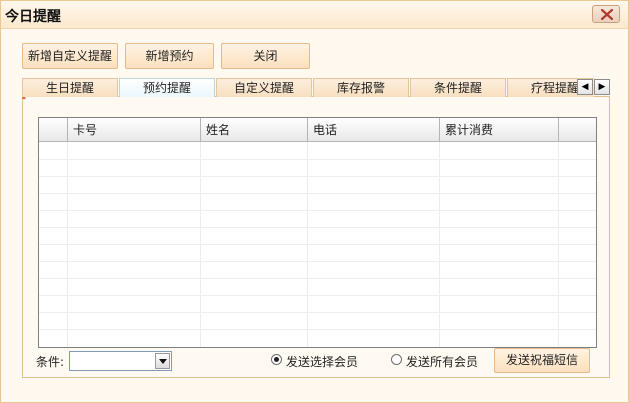 The image size is (629, 403). What do you see at coordinates (24, 99) in the screenshot?
I see `required-marker: *` at bounding box center [24, 99].